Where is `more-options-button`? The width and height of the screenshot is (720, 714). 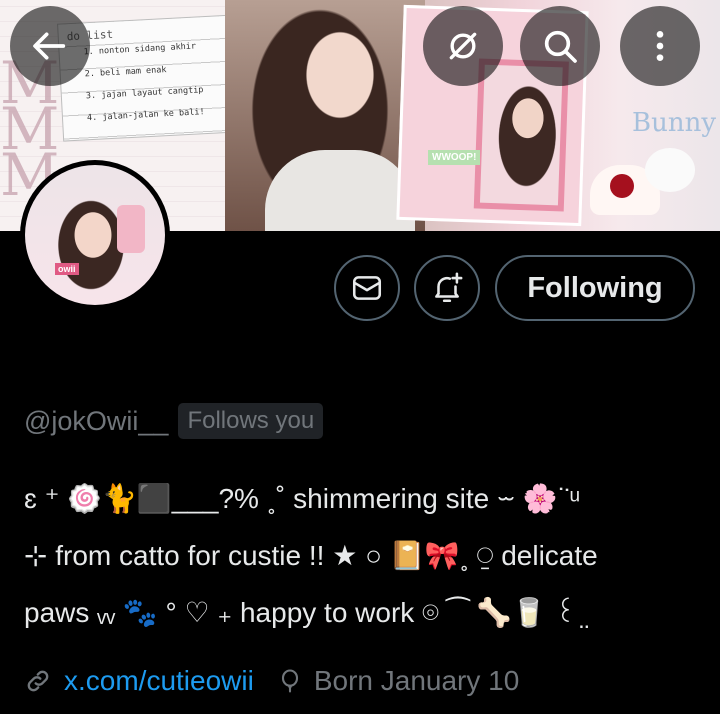 more-options-button is located at coordinates (660, 46).